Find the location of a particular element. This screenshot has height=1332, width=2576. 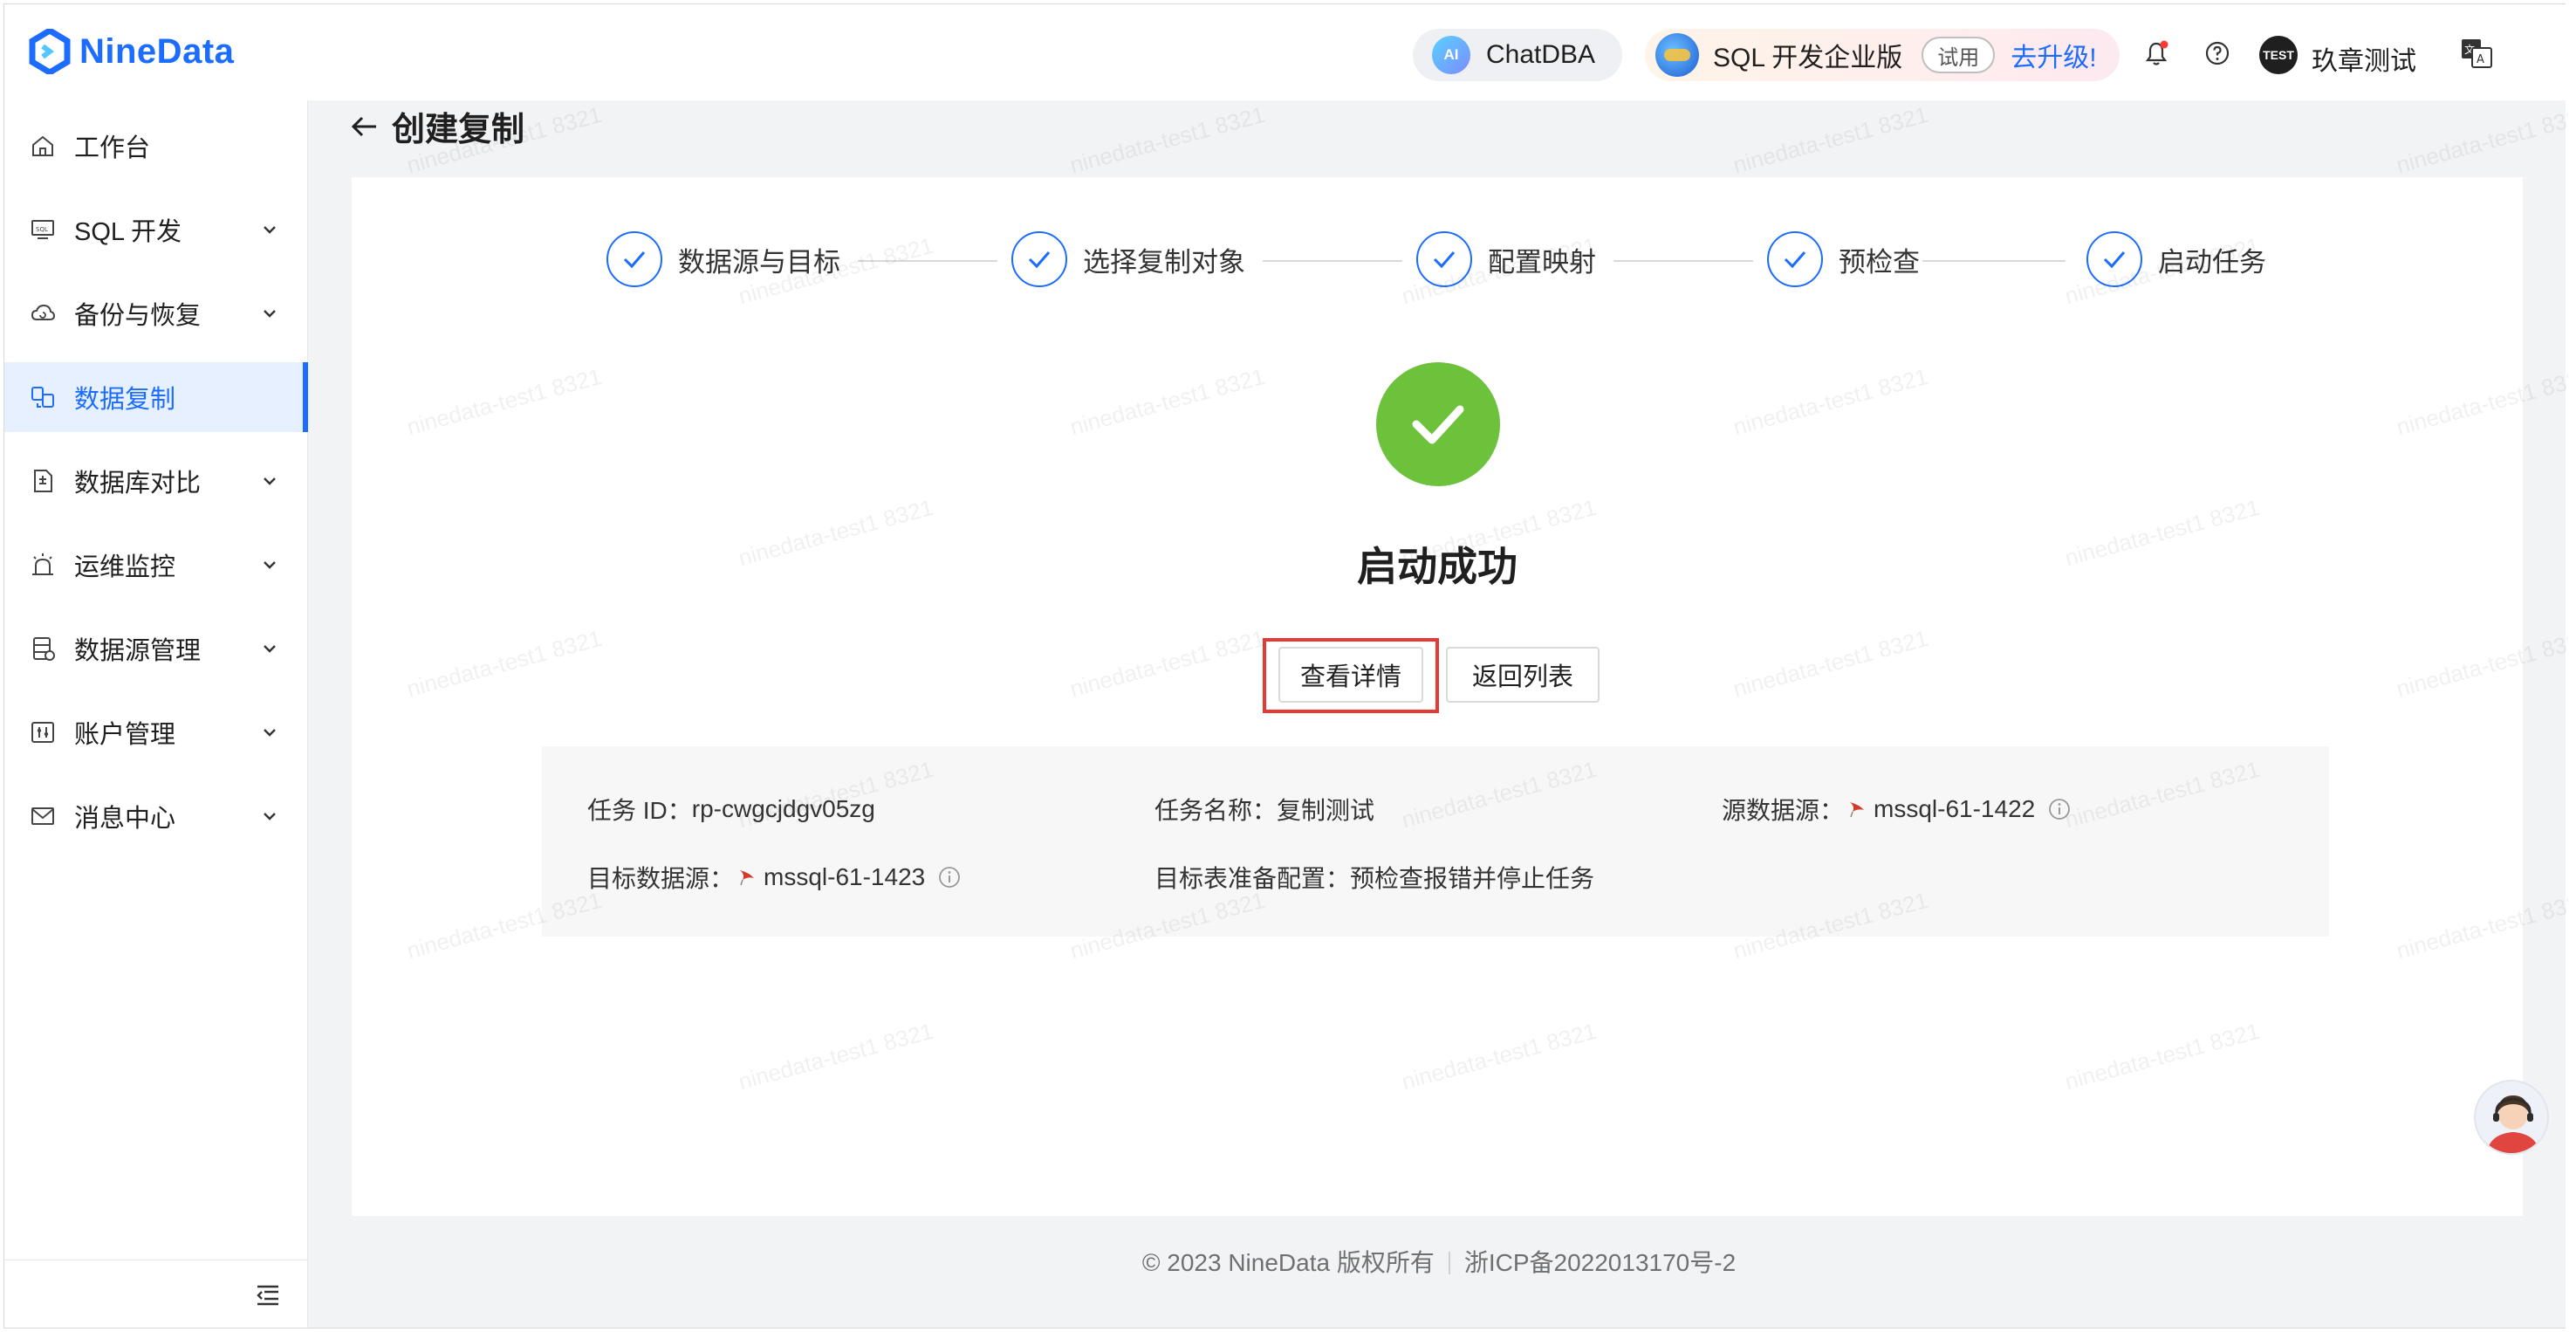

target-value: mssql-61-1423 is located at coordinates (845, 877).